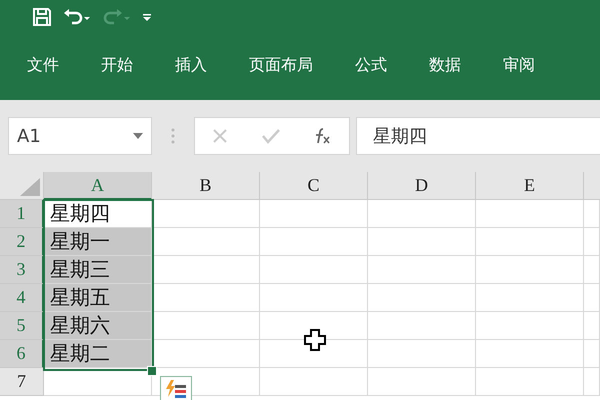 The width and height of the screenshot is (600, 400). What do you see at coordinates (43, 65) in the screenshot?
I see `ribbon-tab: 文件` at bounding box center [43, 65].